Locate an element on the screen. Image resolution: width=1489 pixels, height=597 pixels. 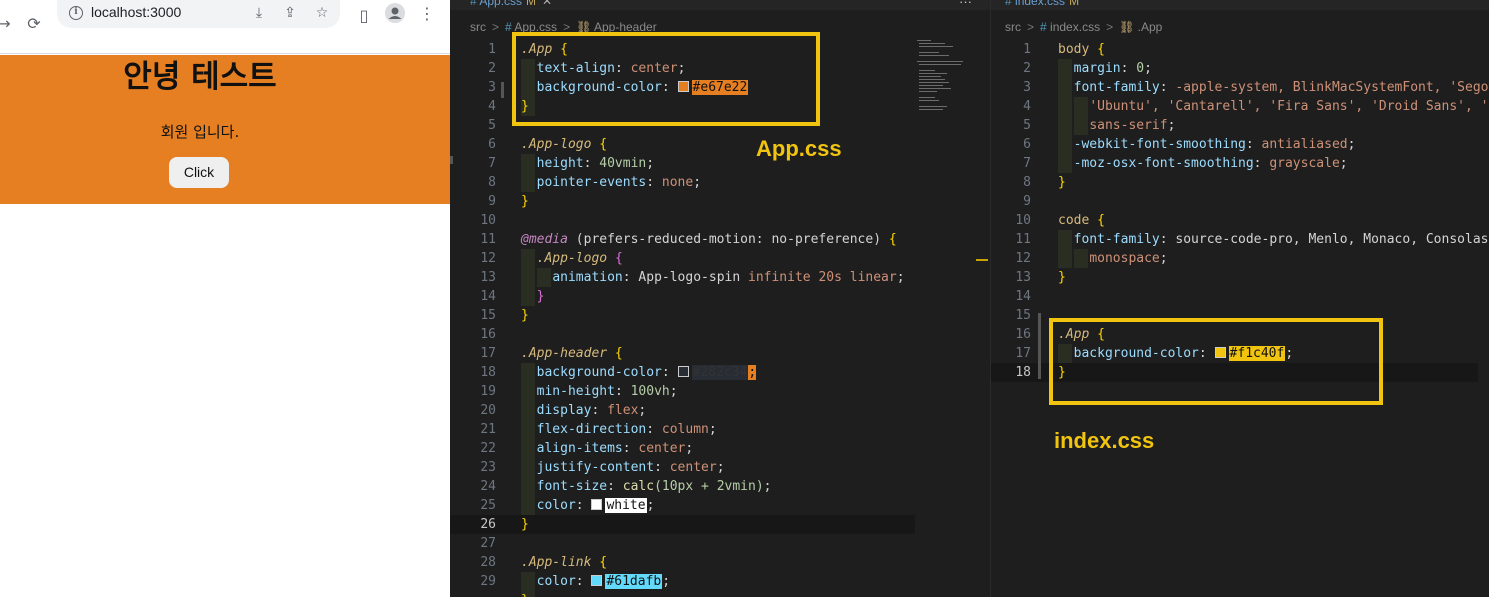
app-header: 안녕 테스트 회원 입니다. Click is located at coordinates (225, 129).